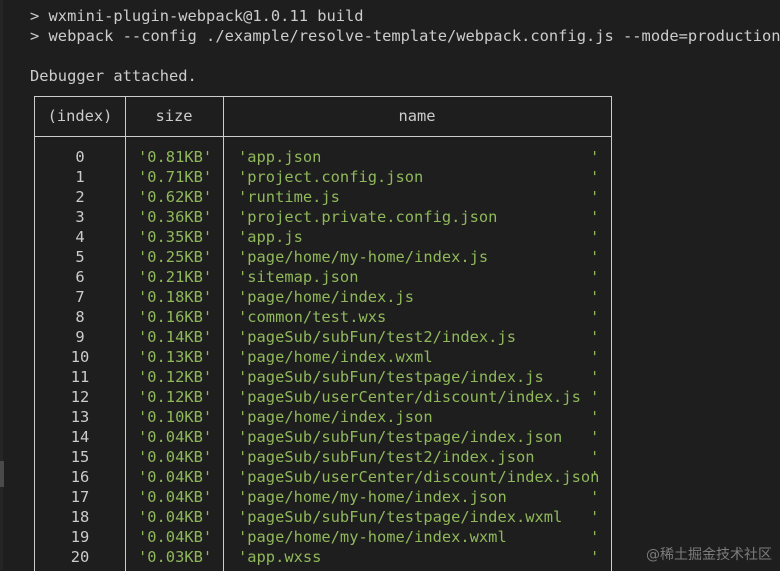 The image size is (780, 571). Describe the element at coordinates (175, 337) in the screenshot. I see `row-size: '0.14KB'` at that location.